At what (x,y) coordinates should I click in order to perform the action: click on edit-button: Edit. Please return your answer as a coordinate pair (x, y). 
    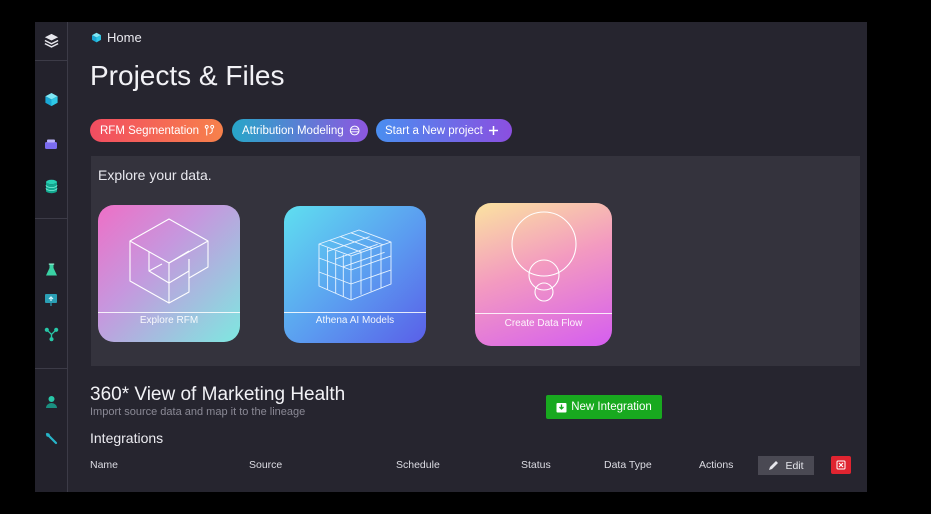
    Looking at the image, I should click on (786, 465).